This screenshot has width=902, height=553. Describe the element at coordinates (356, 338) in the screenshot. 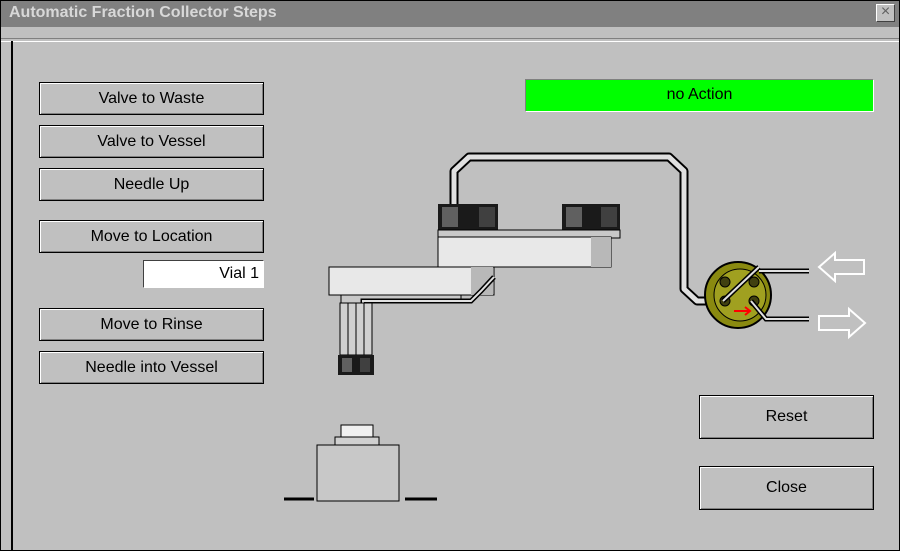

I see `needle-assembly` at that location.